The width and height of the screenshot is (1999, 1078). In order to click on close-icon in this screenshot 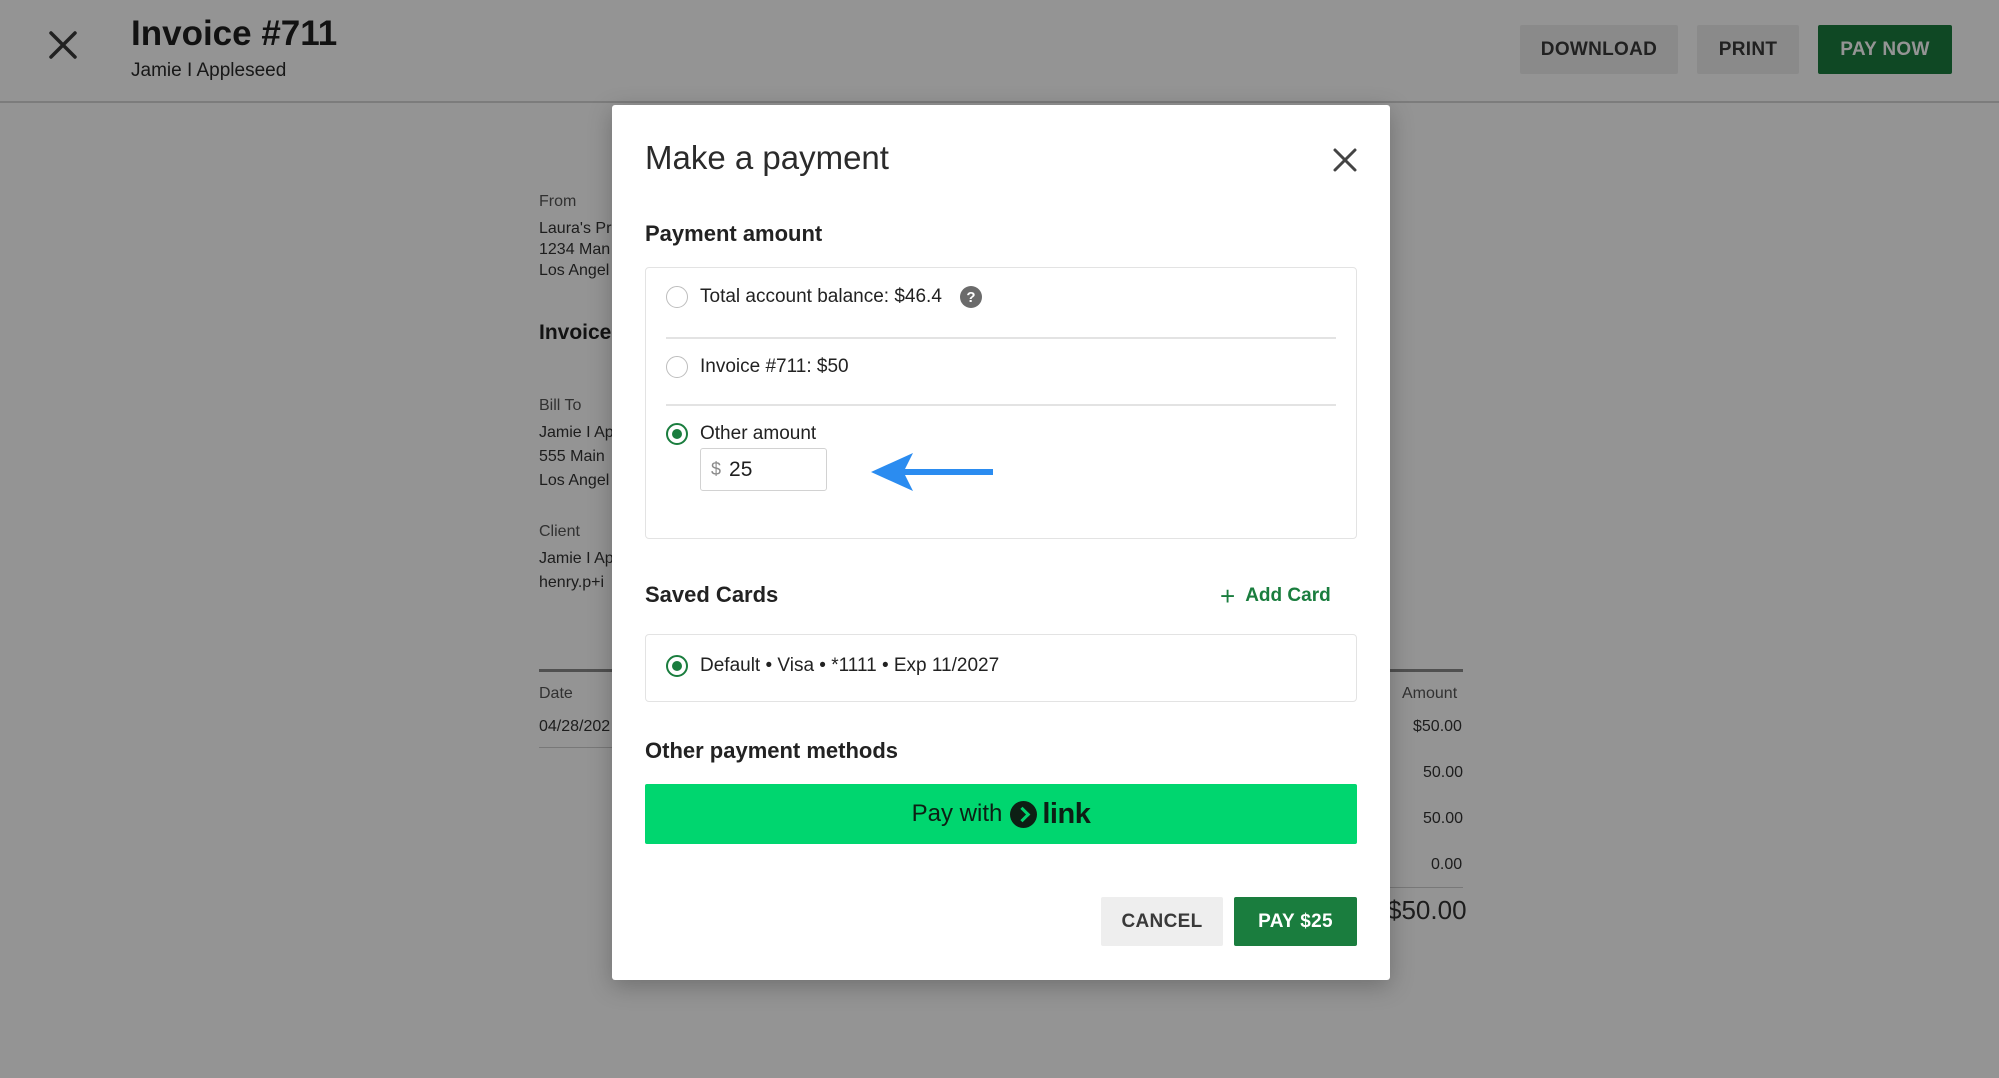, I will do `click(1345, 160)`.